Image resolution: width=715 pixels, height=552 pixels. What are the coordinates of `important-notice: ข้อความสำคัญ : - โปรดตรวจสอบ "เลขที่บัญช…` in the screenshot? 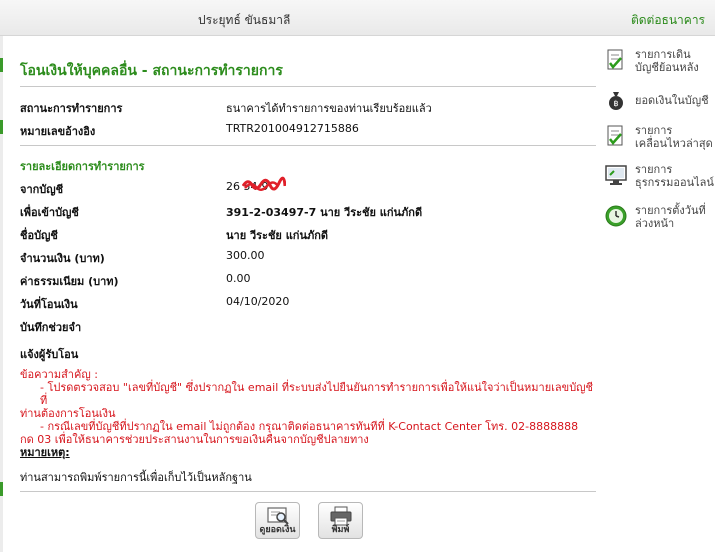 It's located at (308, 407).